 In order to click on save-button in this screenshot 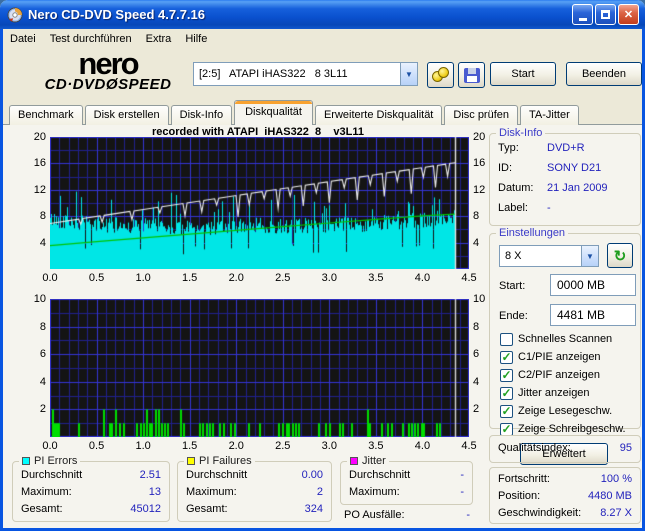, I will do `click(471, 75)`.